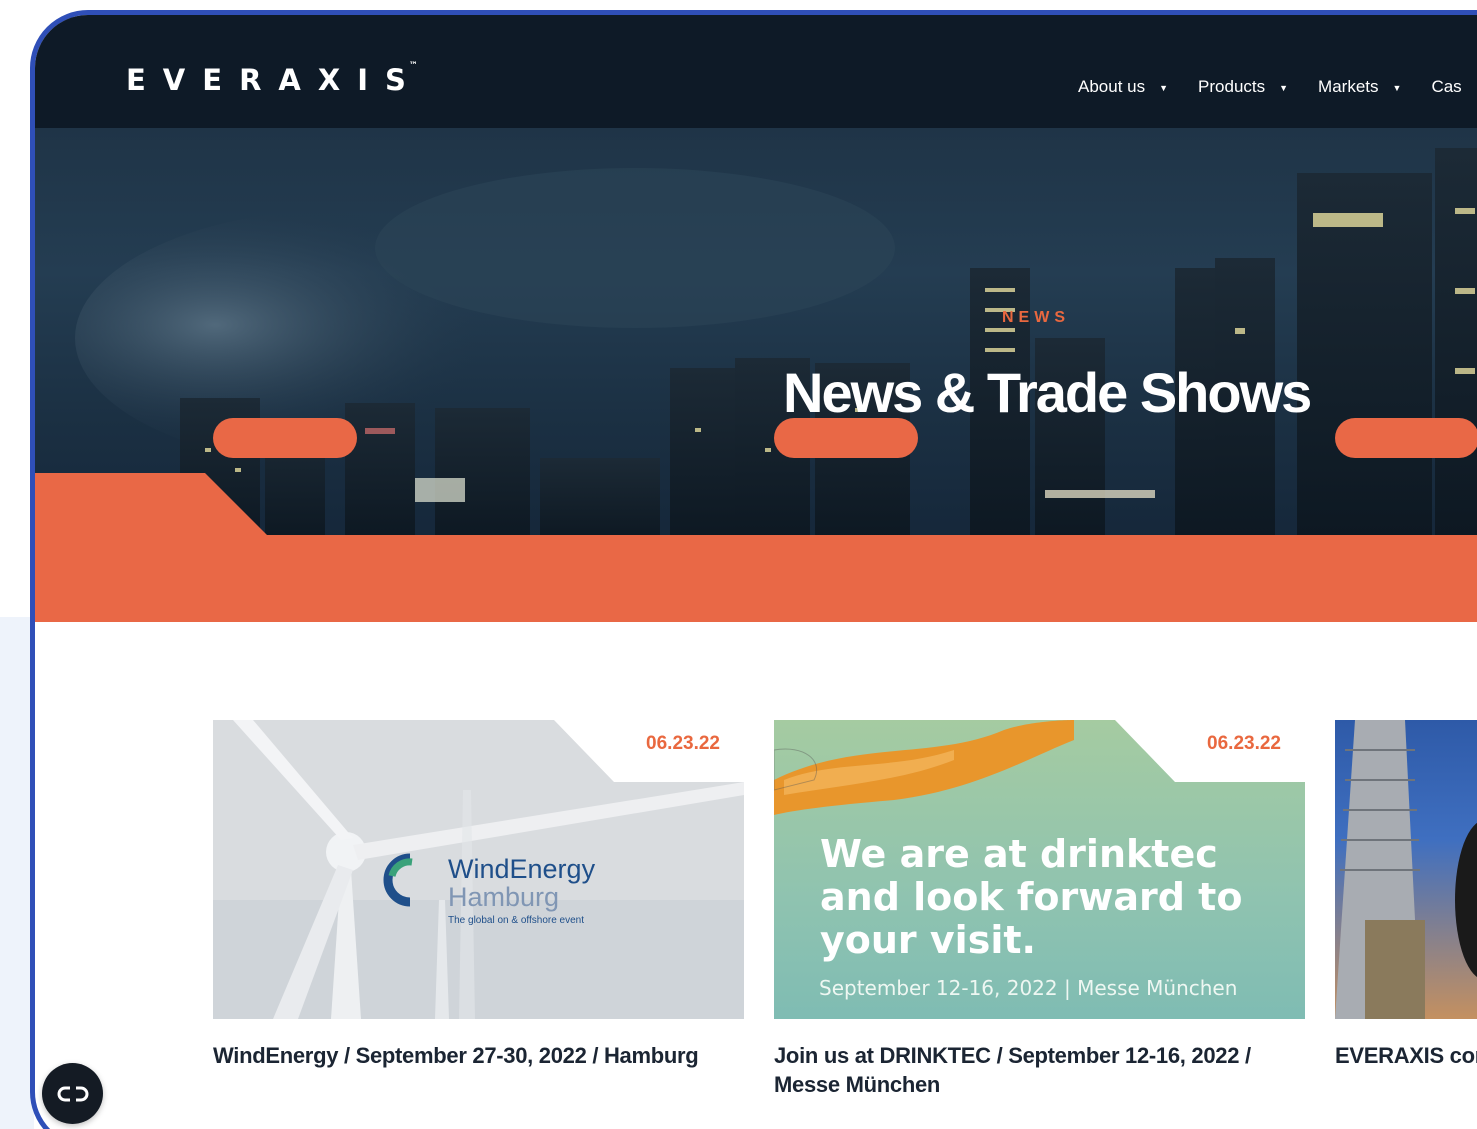 This screenshot has width=1477, height=1129. I want to click on nav-item-about-us: About us ▼, so click(1123, 87).